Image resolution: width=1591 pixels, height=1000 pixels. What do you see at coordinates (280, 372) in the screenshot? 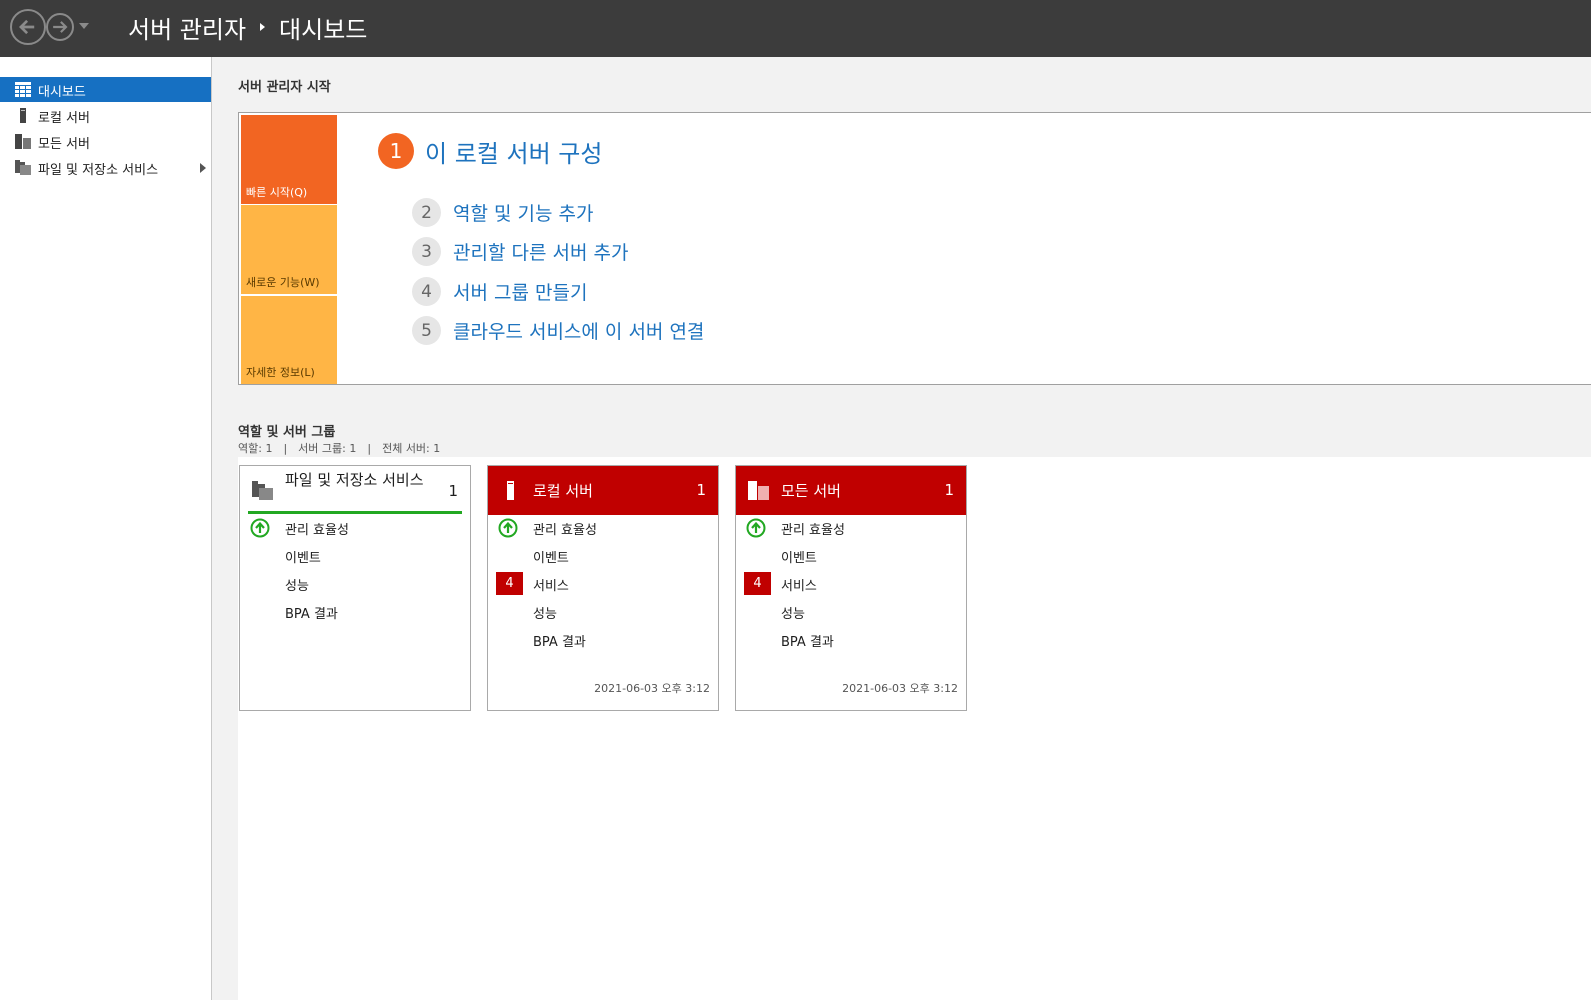
I see `tile-label: 자세한 정보(L)` at bounding box center [280, 372].